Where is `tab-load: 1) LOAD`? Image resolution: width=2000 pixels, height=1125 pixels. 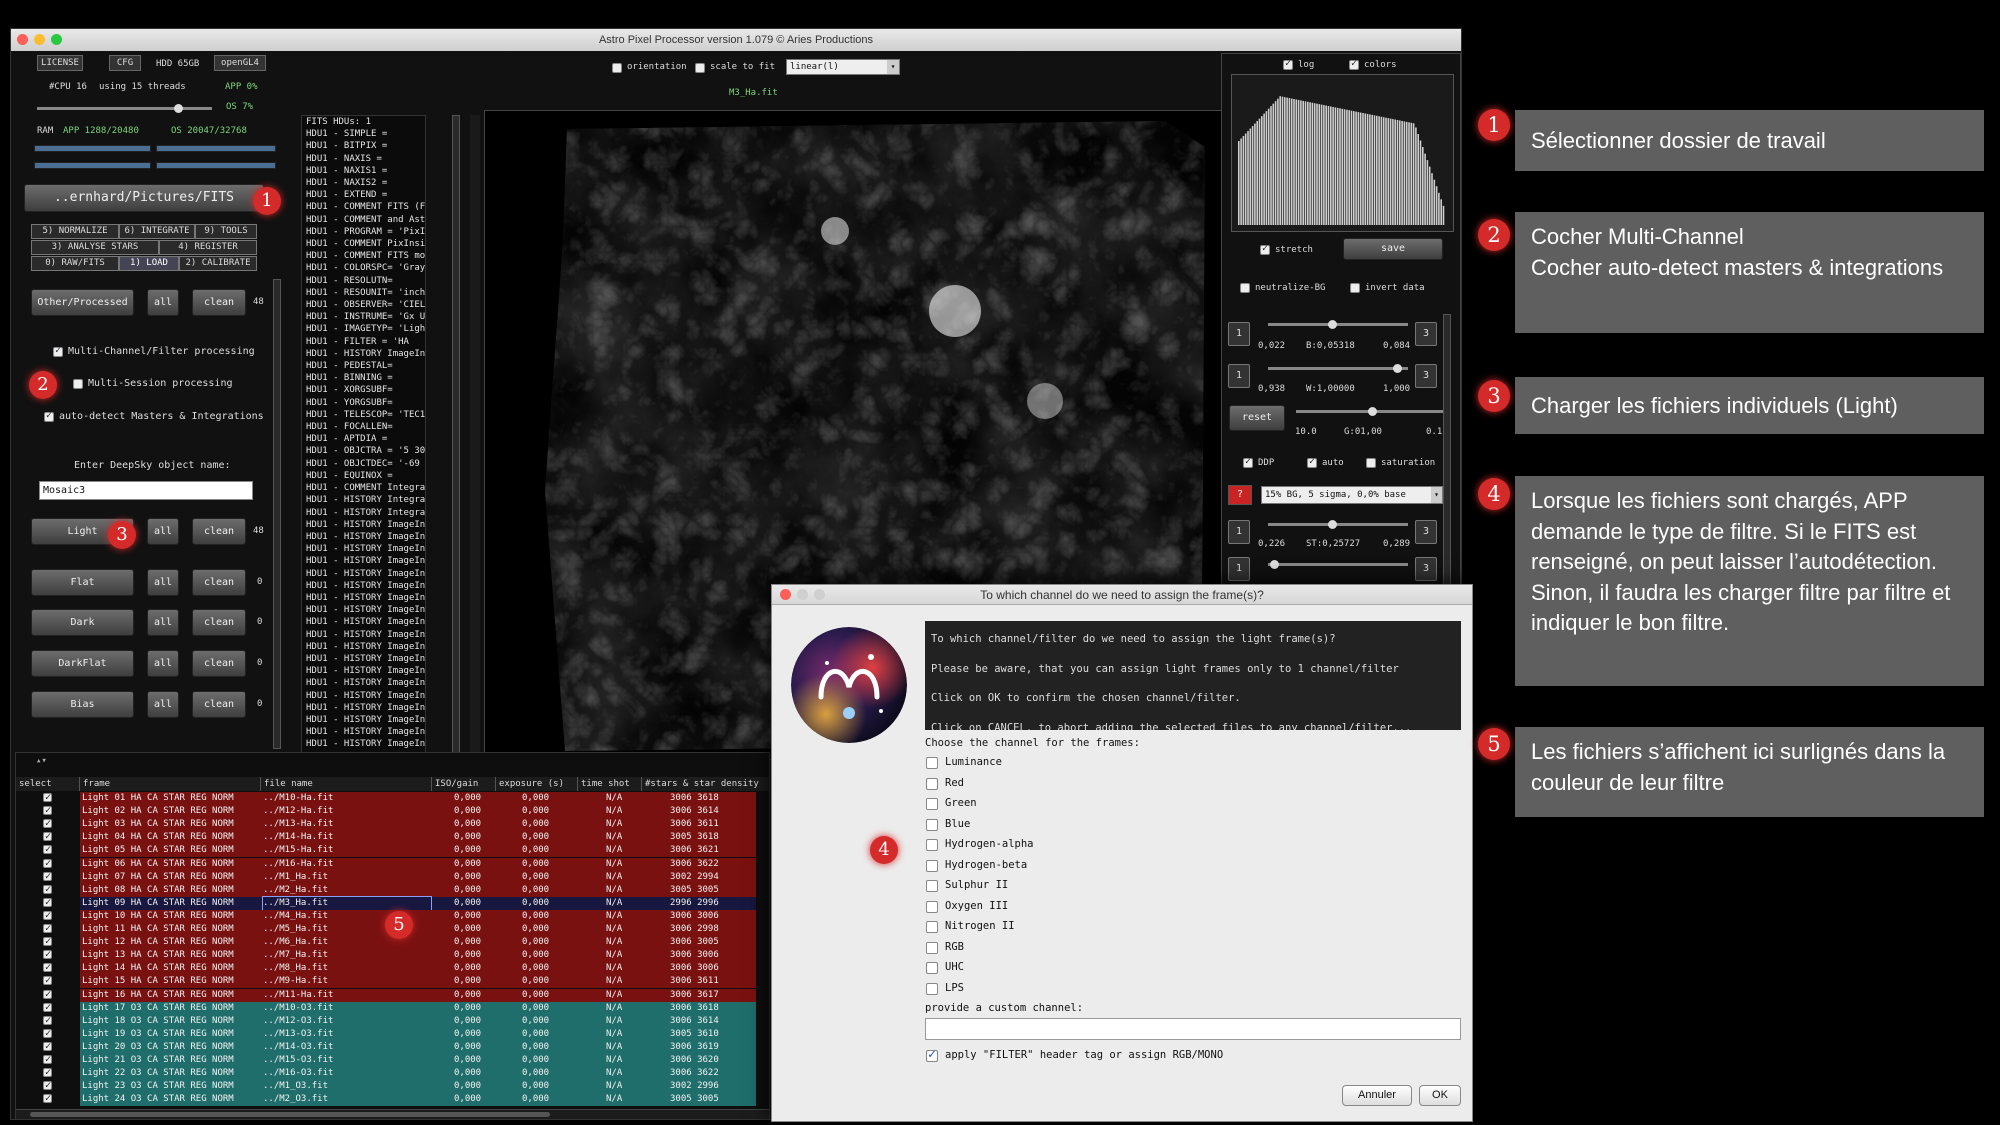 tab-load: 1) LOAD is located at coordinates (149, 263).